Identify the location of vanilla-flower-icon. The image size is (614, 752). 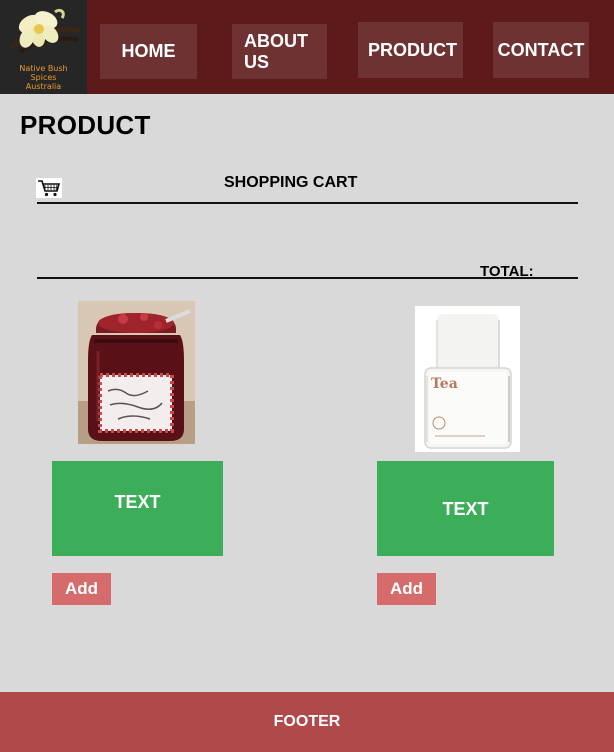
(44, 31).